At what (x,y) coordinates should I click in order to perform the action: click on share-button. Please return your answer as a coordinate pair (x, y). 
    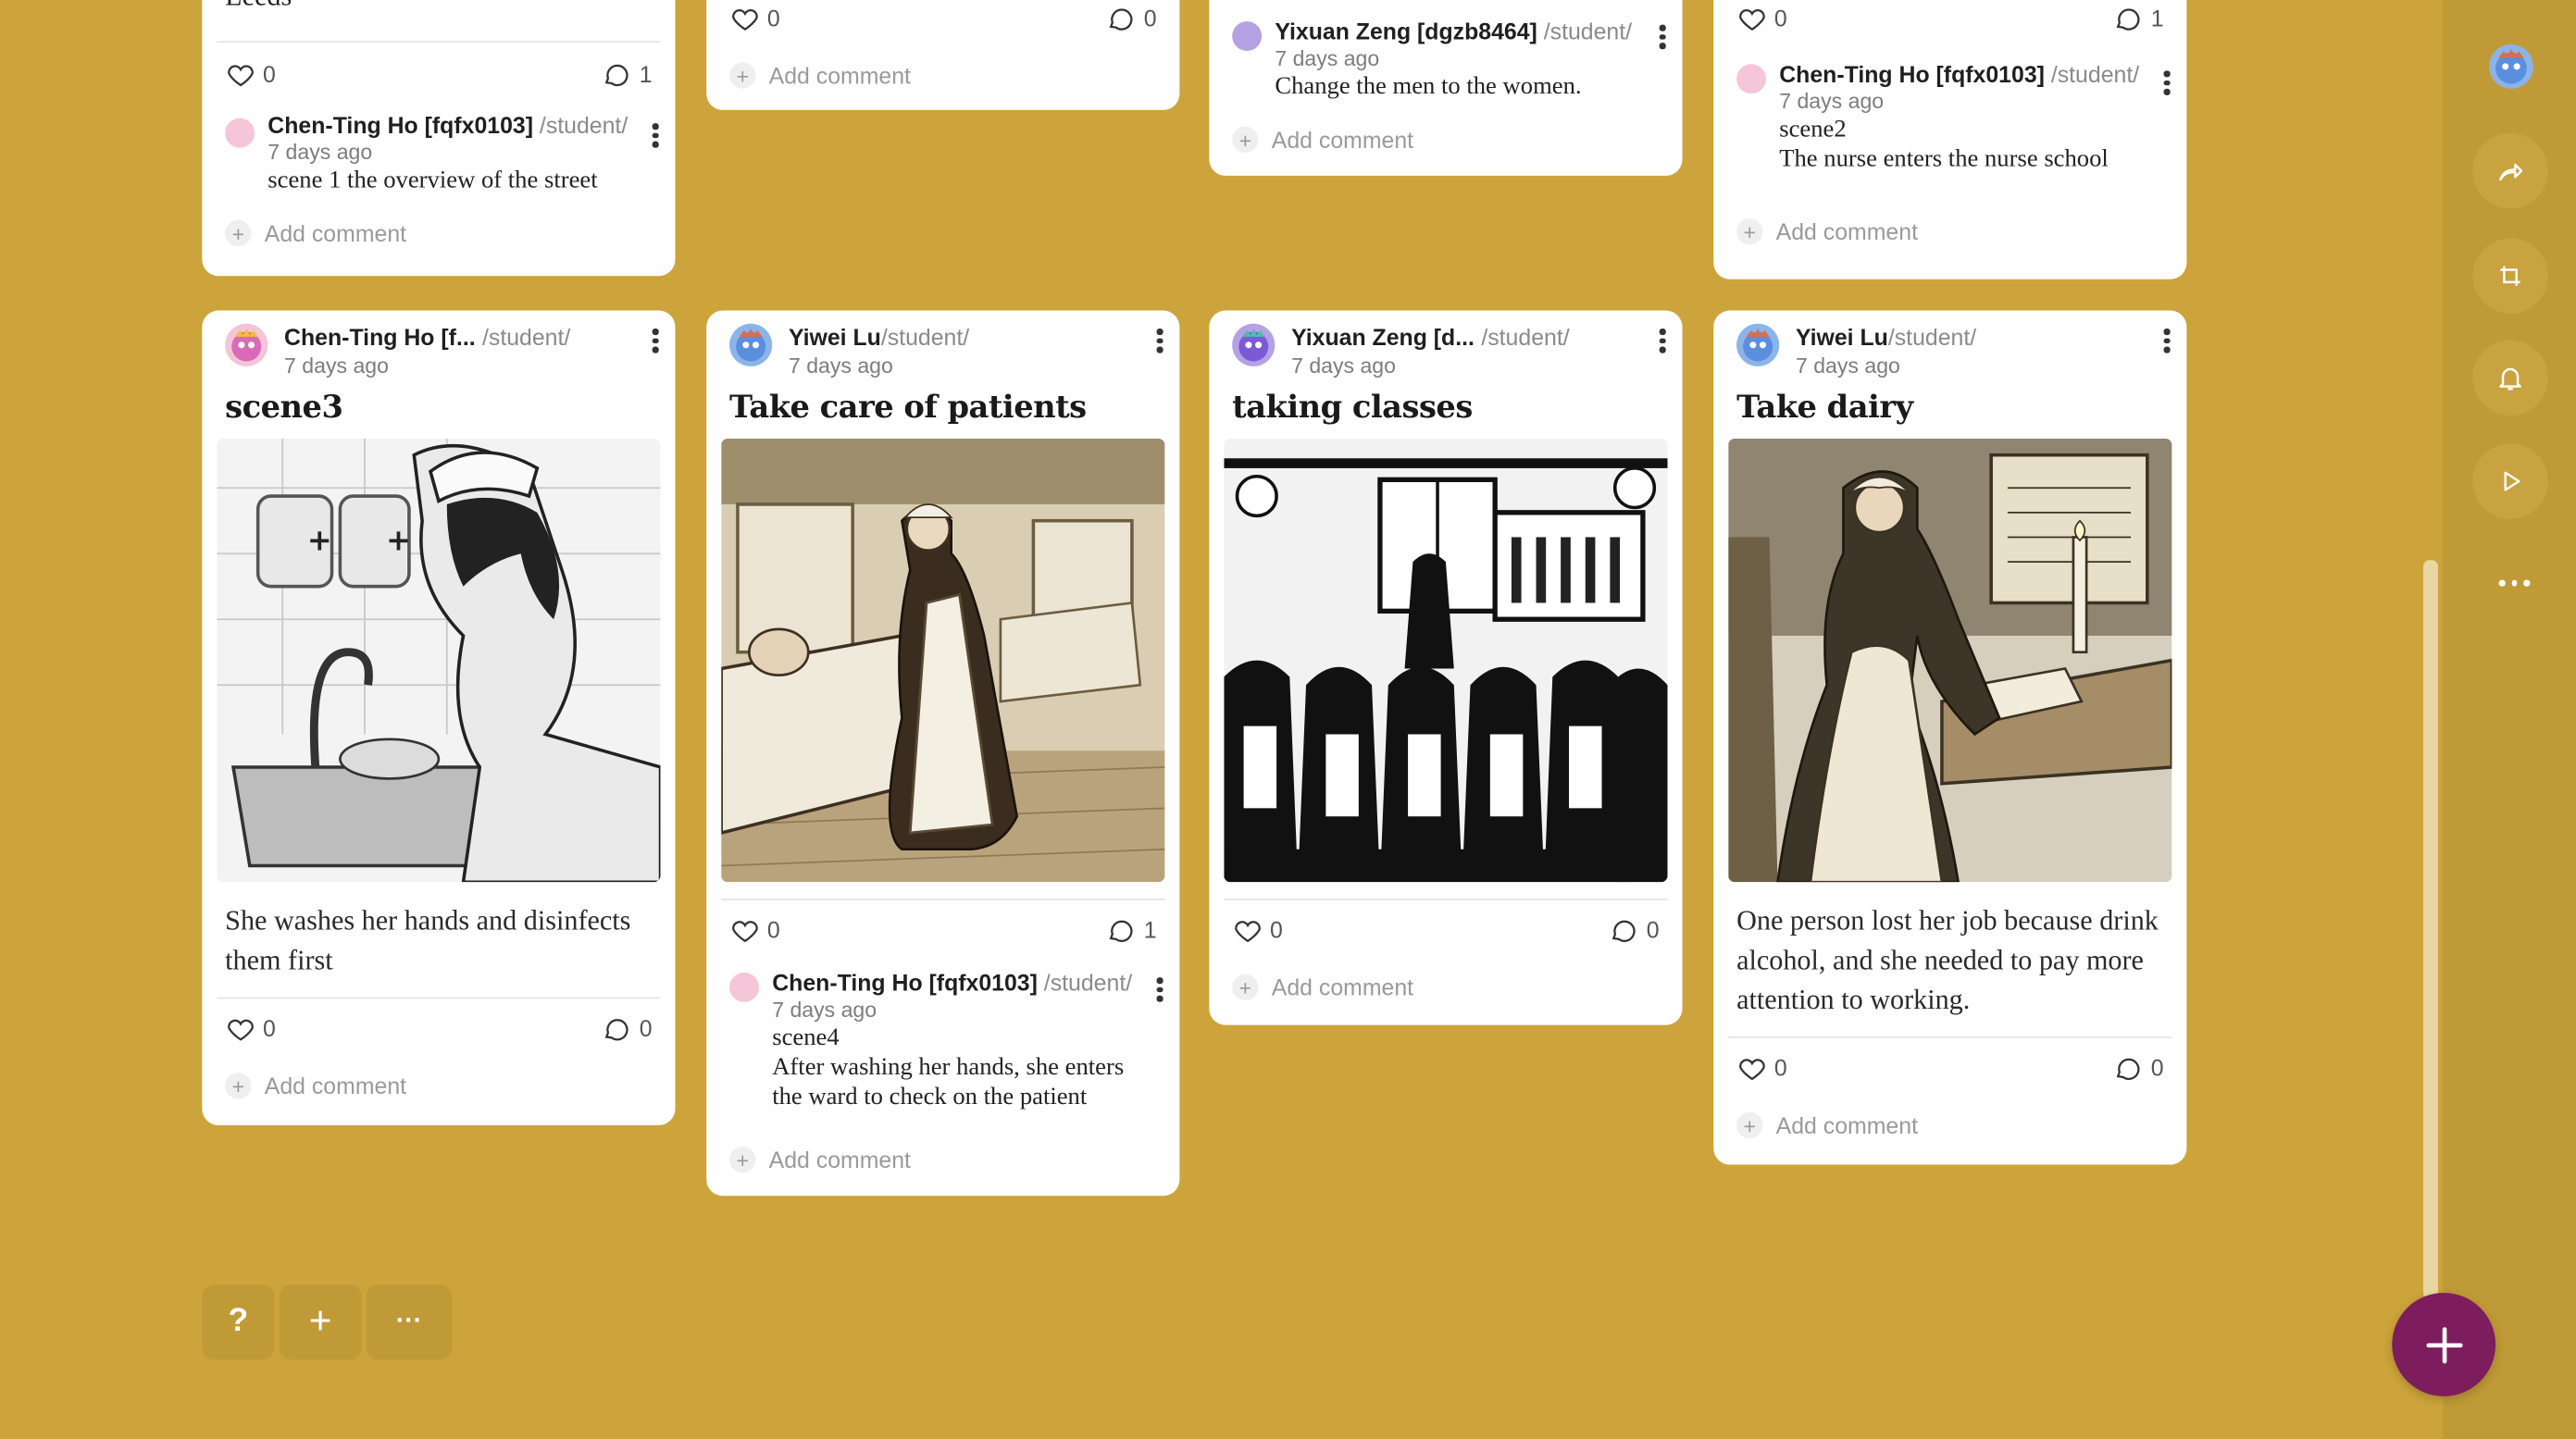
    Looking at the image, I should click on (2510, 170).